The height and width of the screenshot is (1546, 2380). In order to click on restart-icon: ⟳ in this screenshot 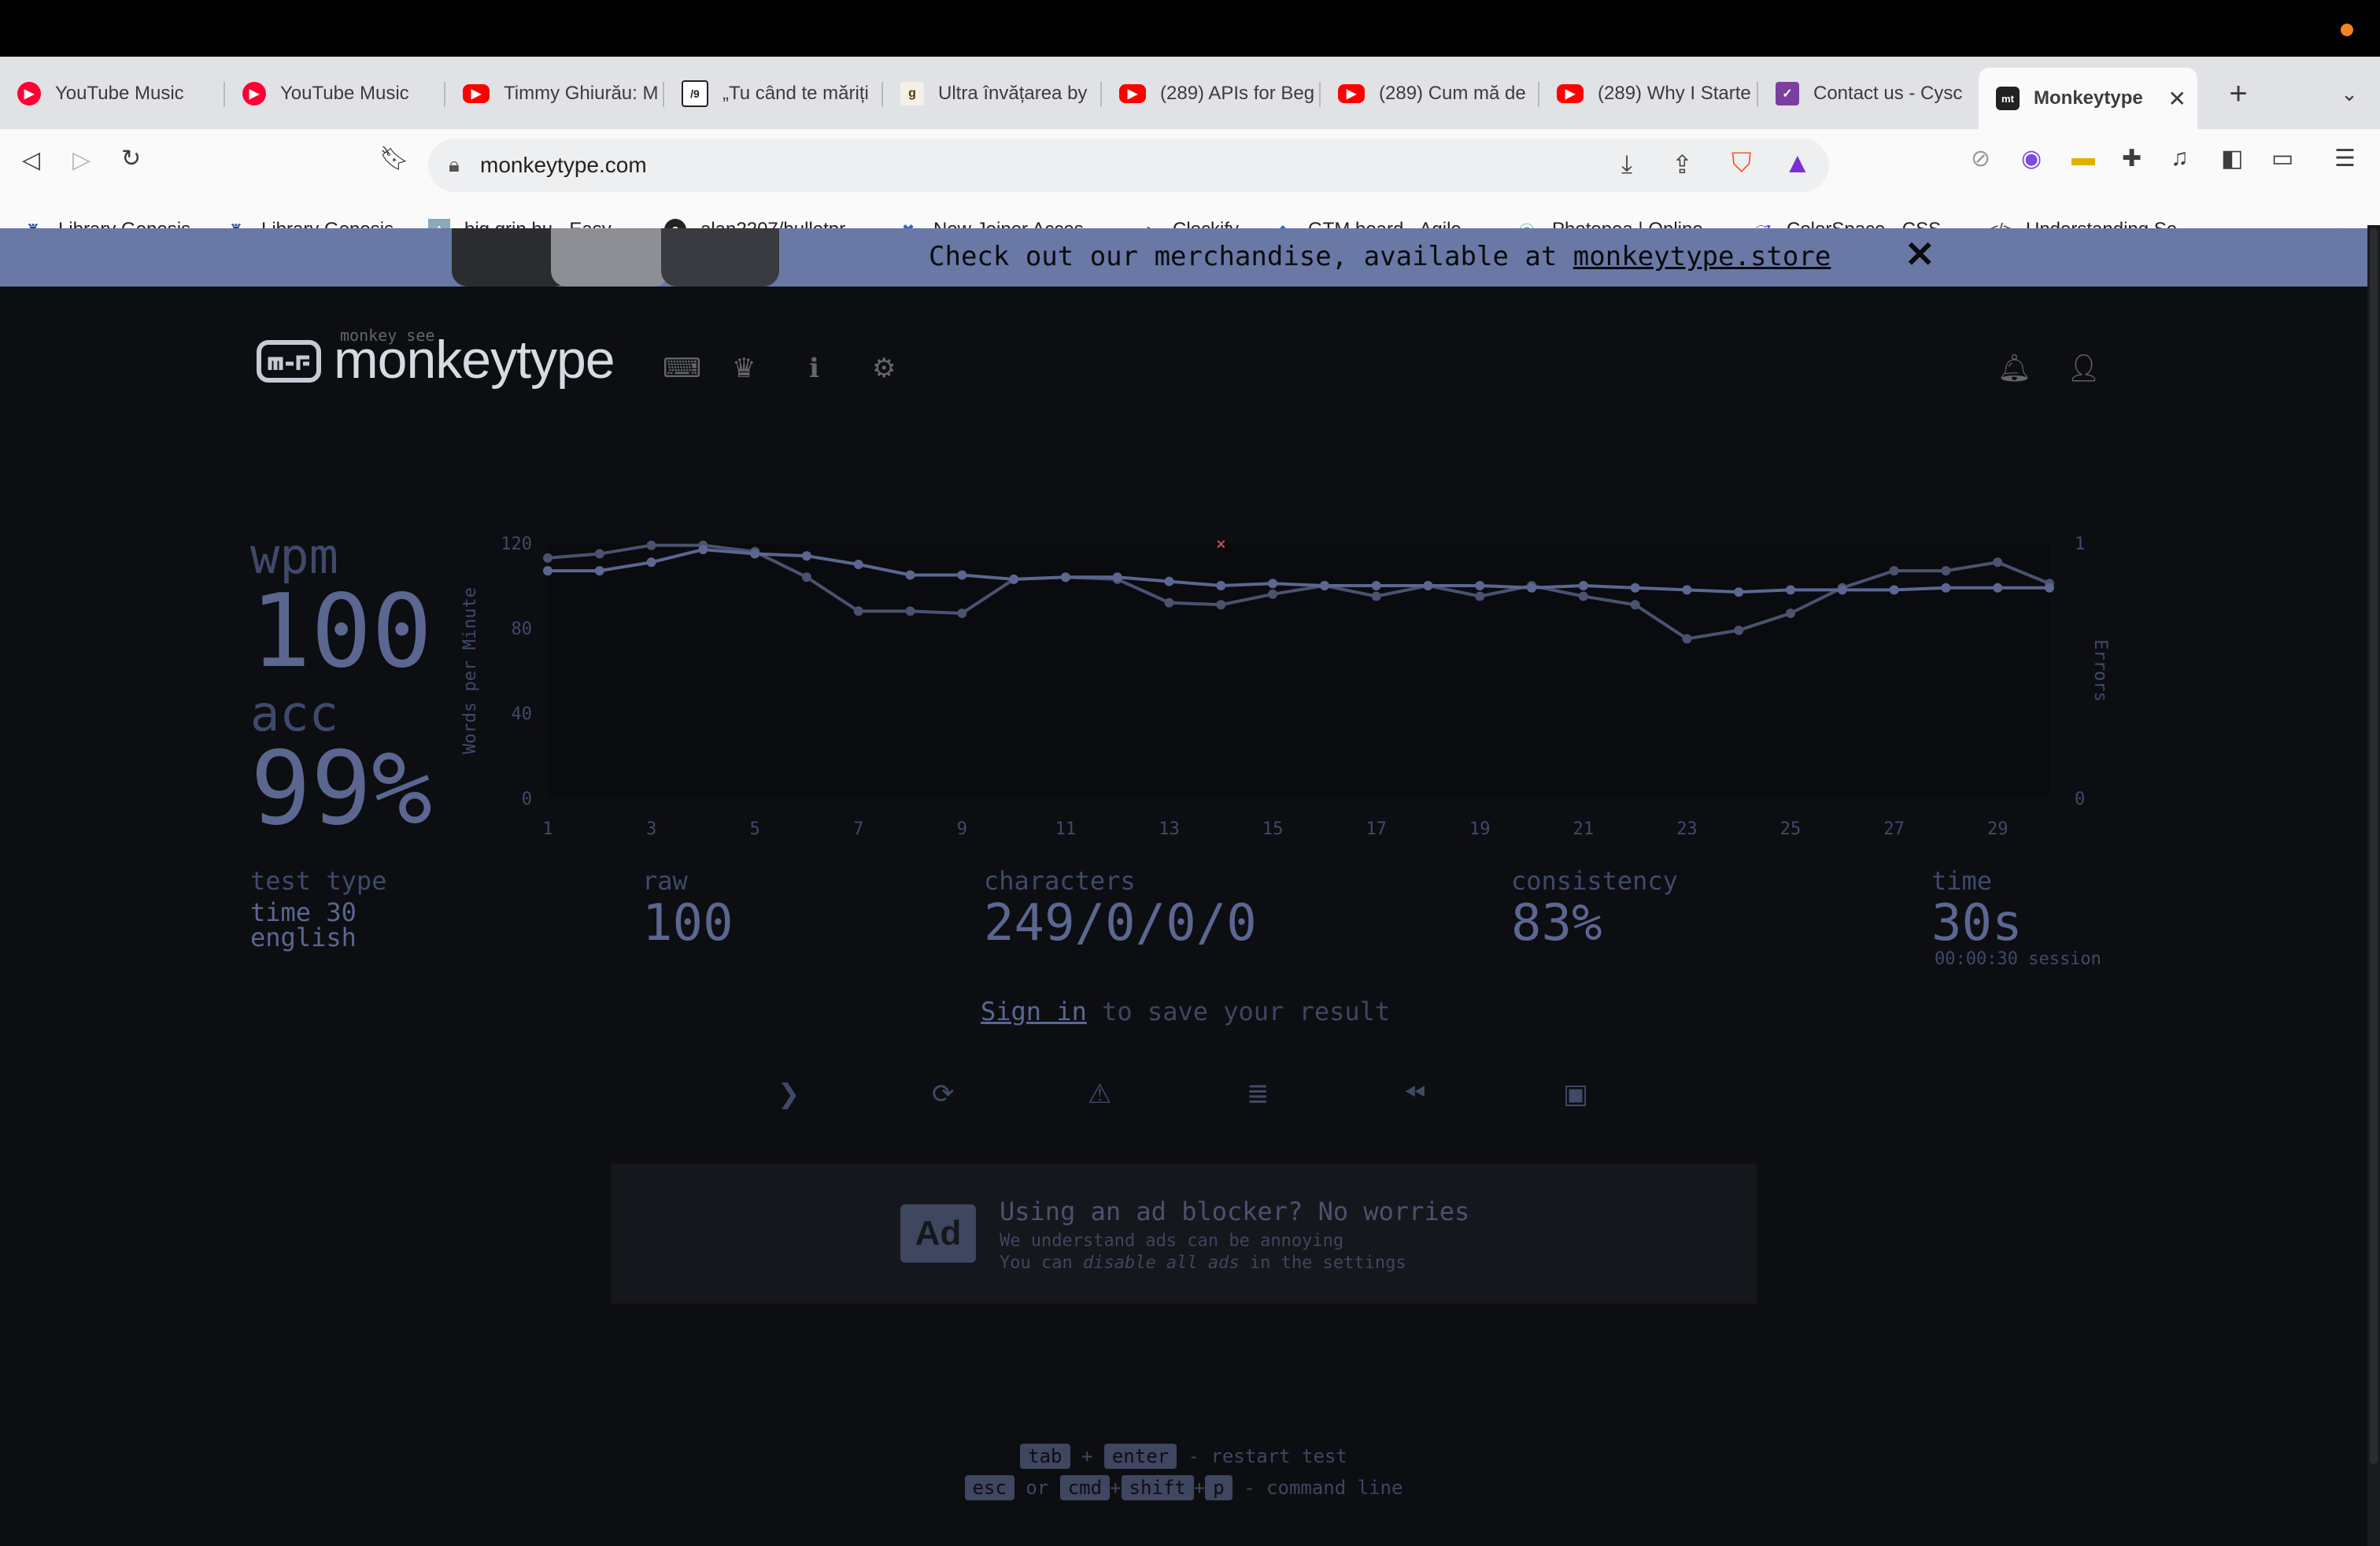, I will do `click(943, 1094)`.